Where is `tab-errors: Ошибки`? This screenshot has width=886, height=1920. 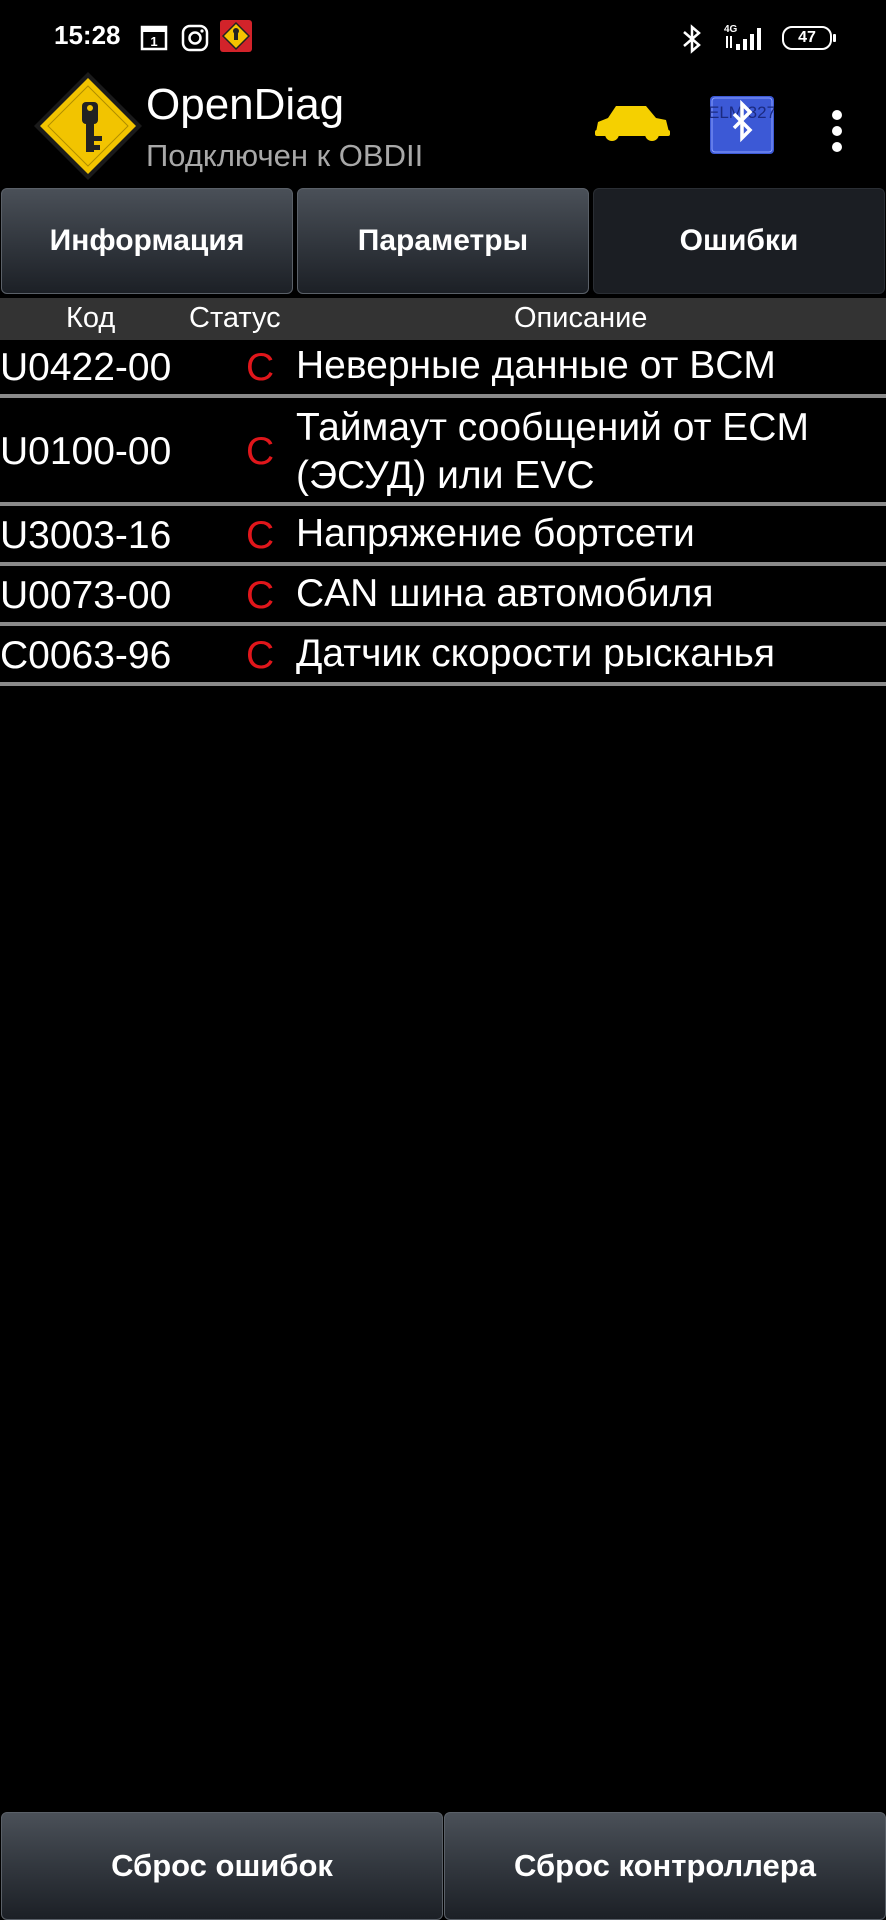
tab-errors: Ошибки is located at coordinates (739, 241).